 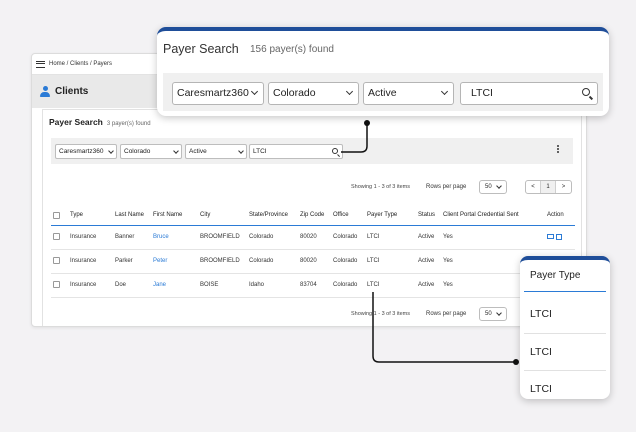 I want to click on column-header: First Name, so click(x=174, y=216).